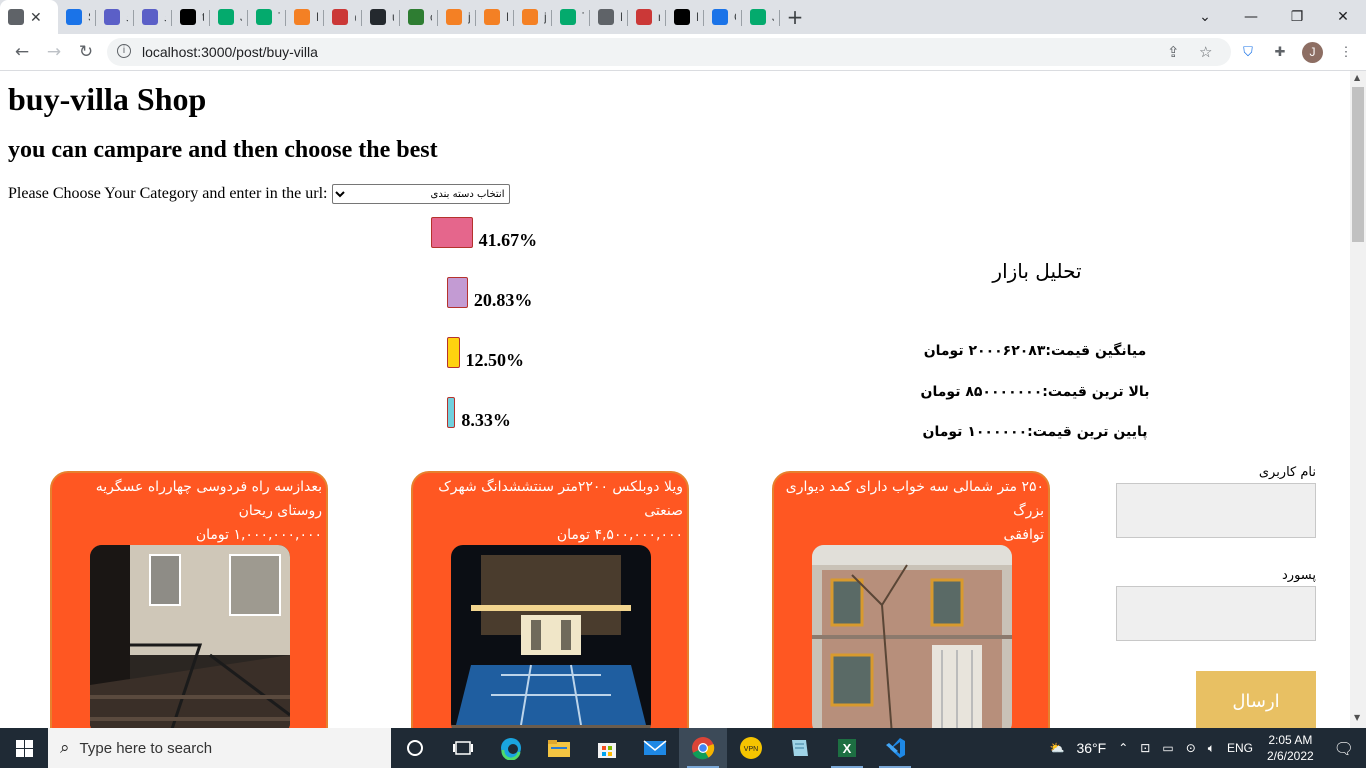 The height and width of the screenshot is (768, 1366). Describe the element at coordinates (415, 748) in the screenshot. I see `cortana-icon` at that location.